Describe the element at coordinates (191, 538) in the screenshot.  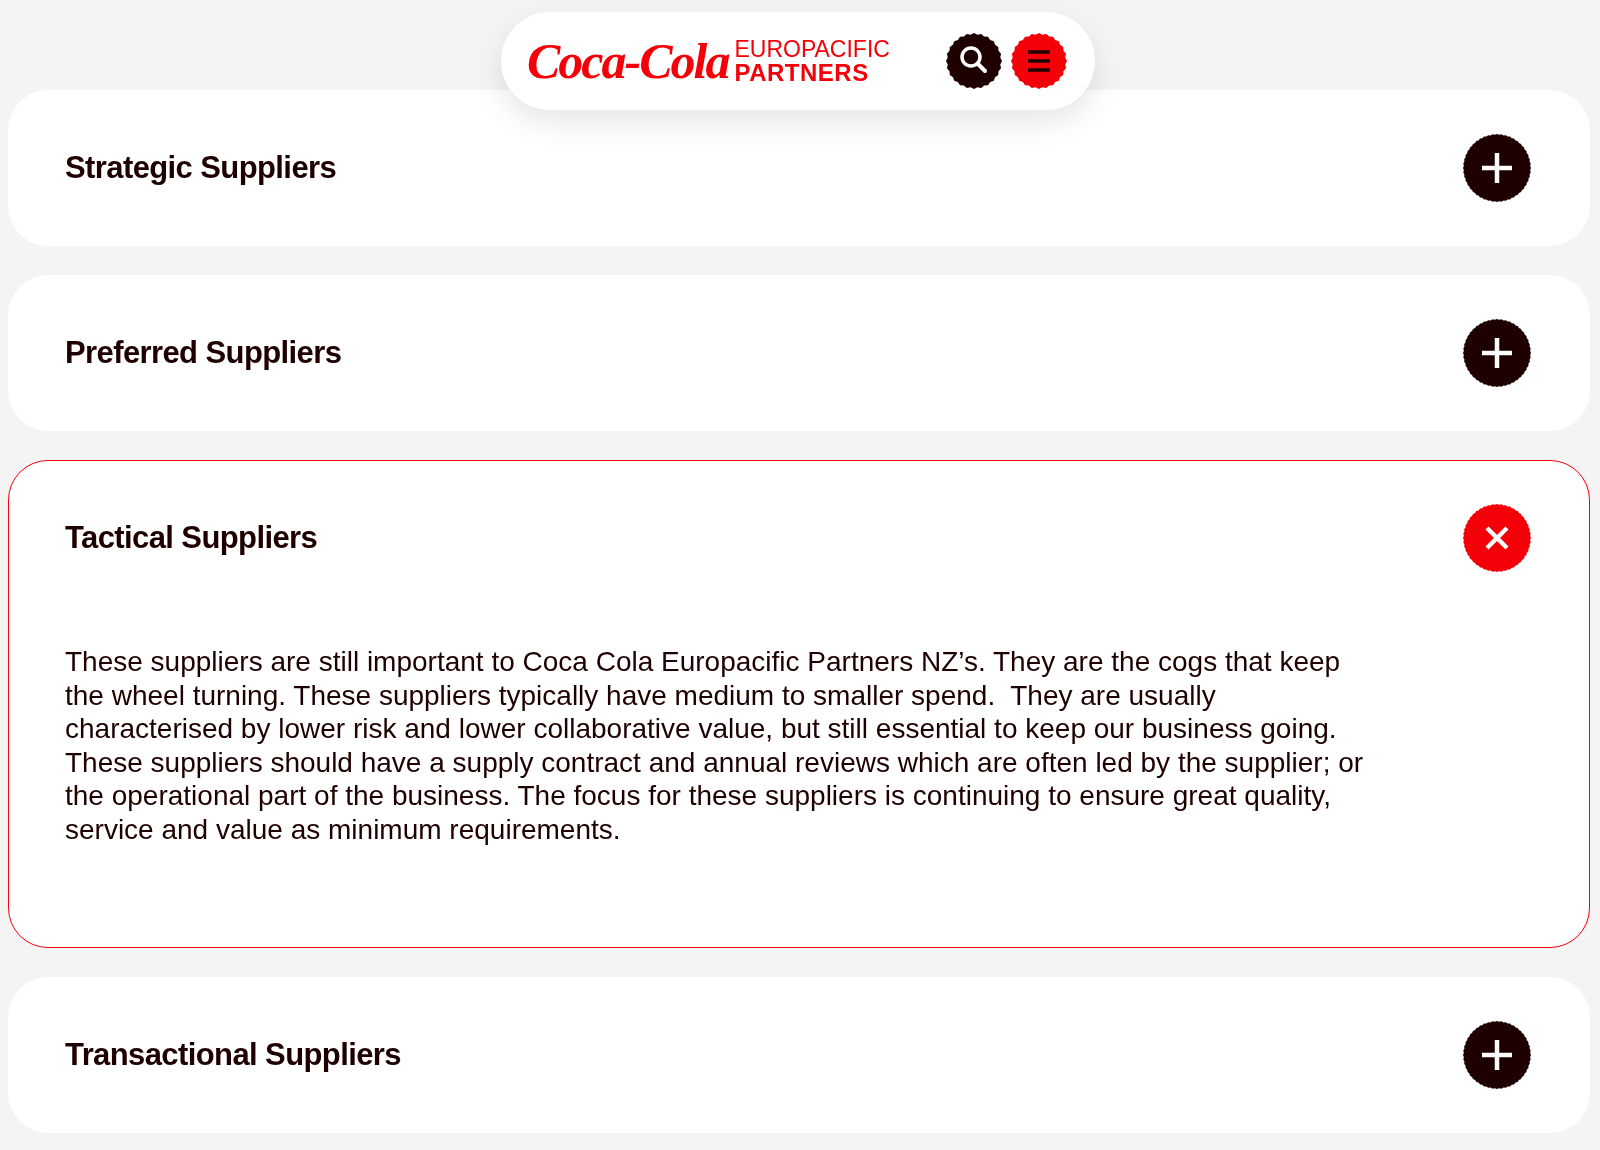
I see `accordion-title: Tactical Suppliers` at that location.